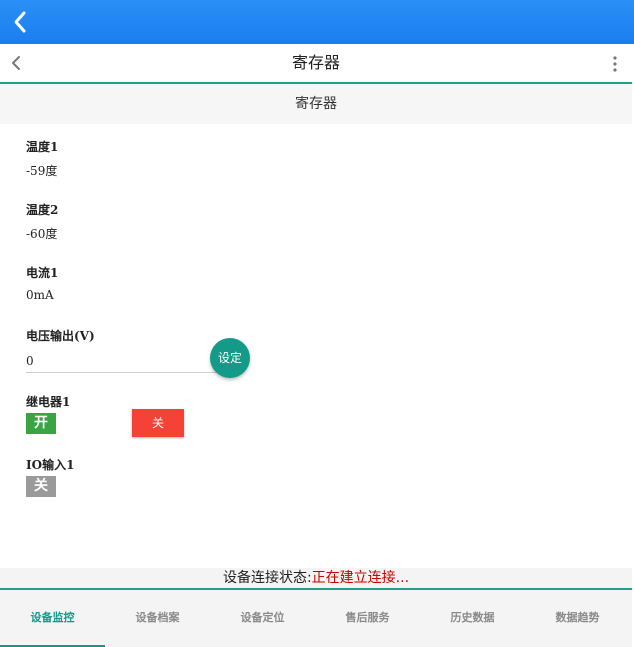 The width and height of the screenshot is (634, 647). Describe the element at coordinates (317, 22) in the screenshot. I see `app-top-bar` at that location.